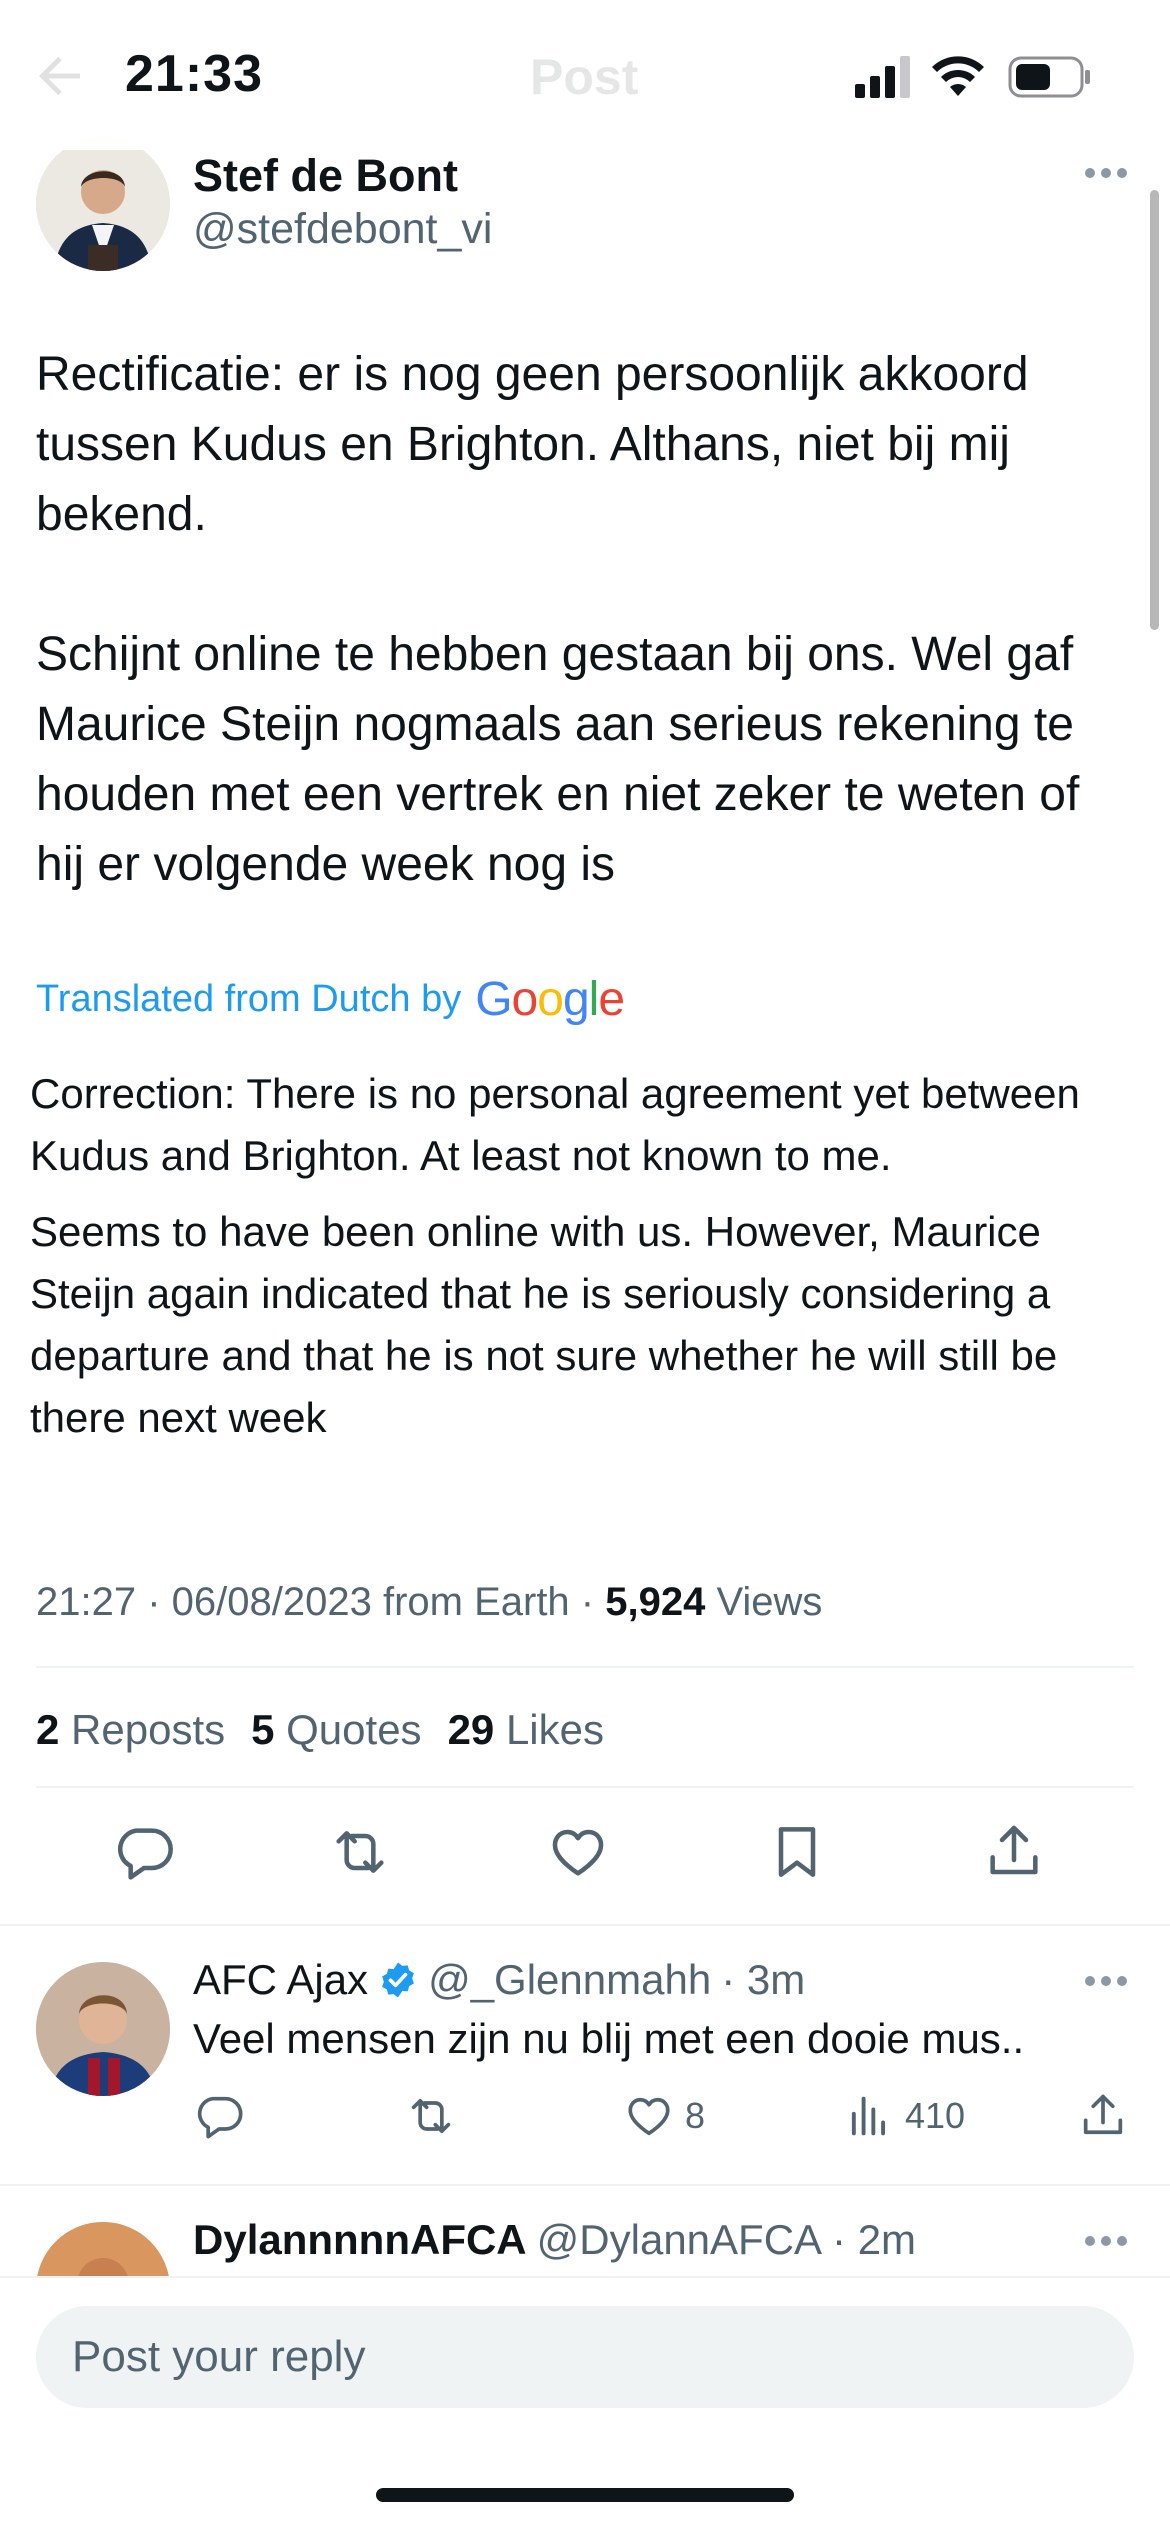 Image resolution: width=1170 pixels, height=2532 pixels. I want to click on back-arrow-icon, so click(60, 76).